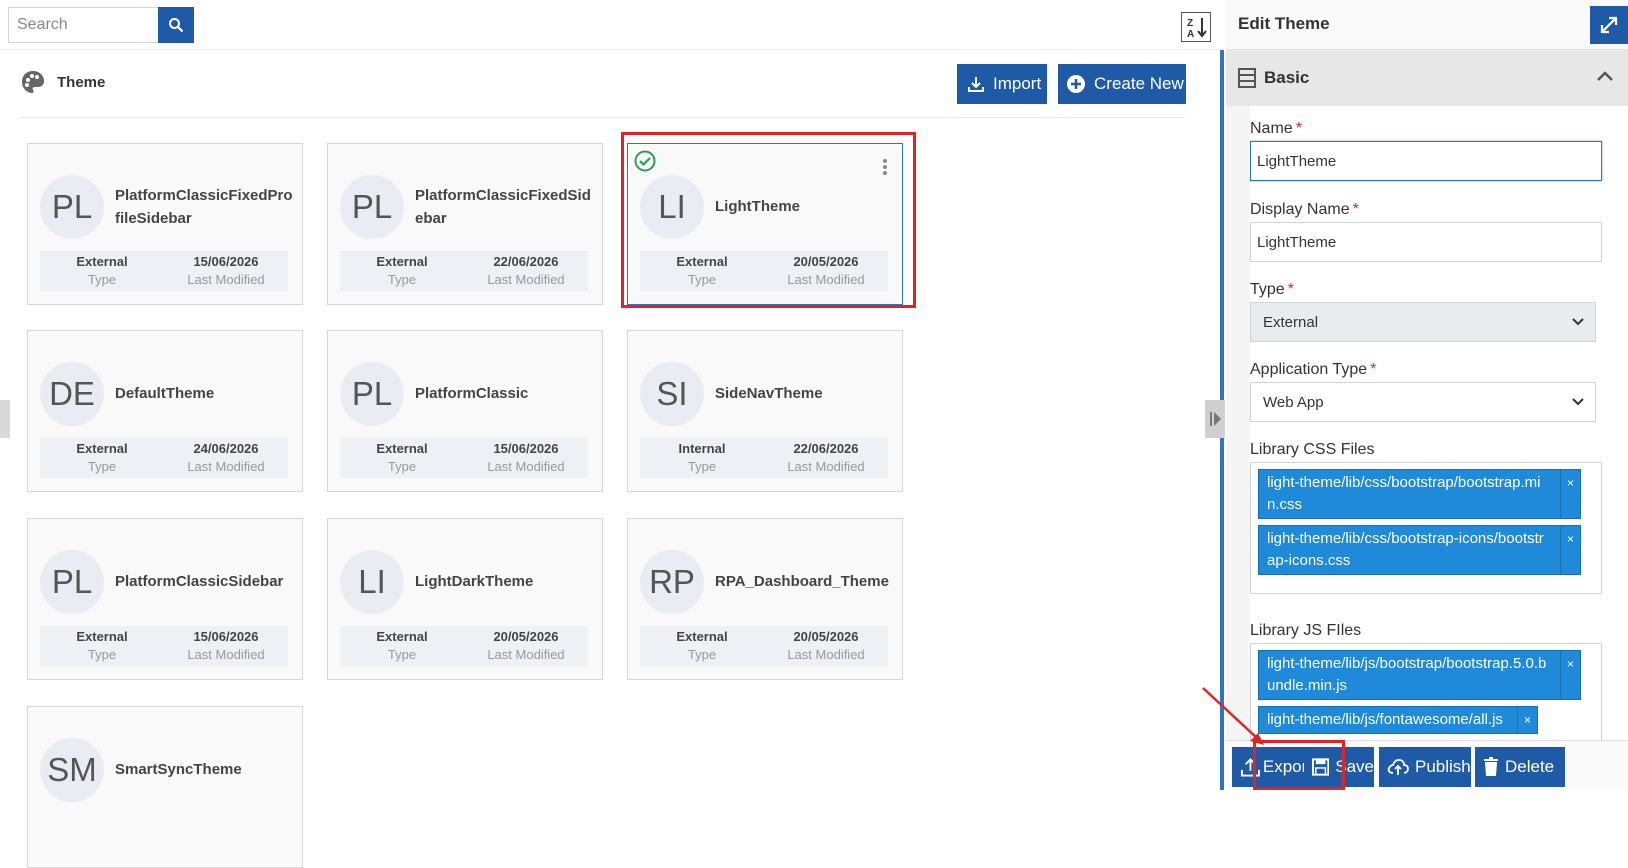 Image resolution: width=1628 pixels, height=868 pixels. What do you see at coordinates (1491, 766) in the screenshot?
I see `trash-icon` at bounding box center [1491, 766].